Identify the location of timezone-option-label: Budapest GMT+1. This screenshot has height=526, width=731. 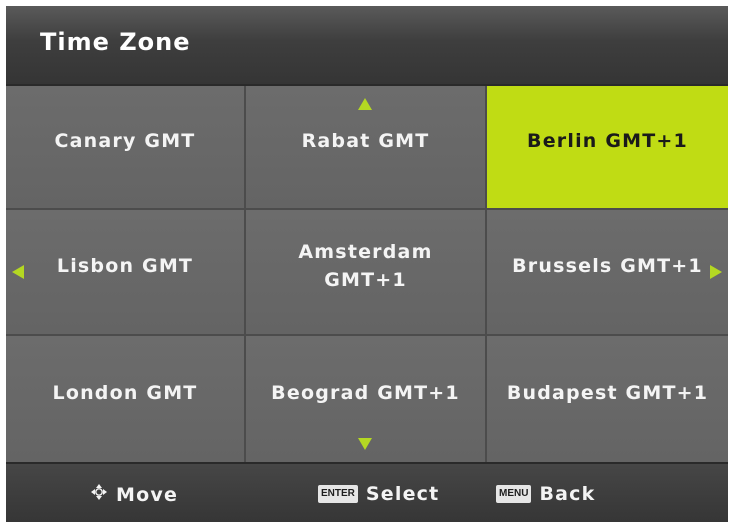
(607, 393).